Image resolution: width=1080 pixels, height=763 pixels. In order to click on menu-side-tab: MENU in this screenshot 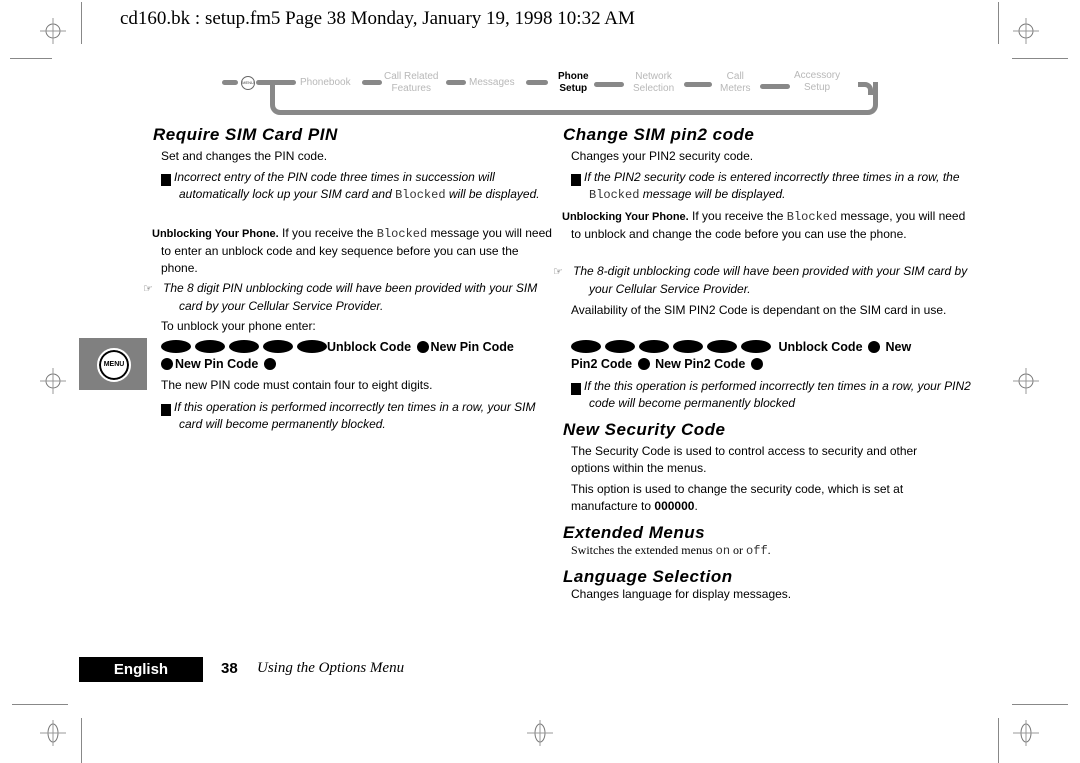, I will do `click(113, 364)`.